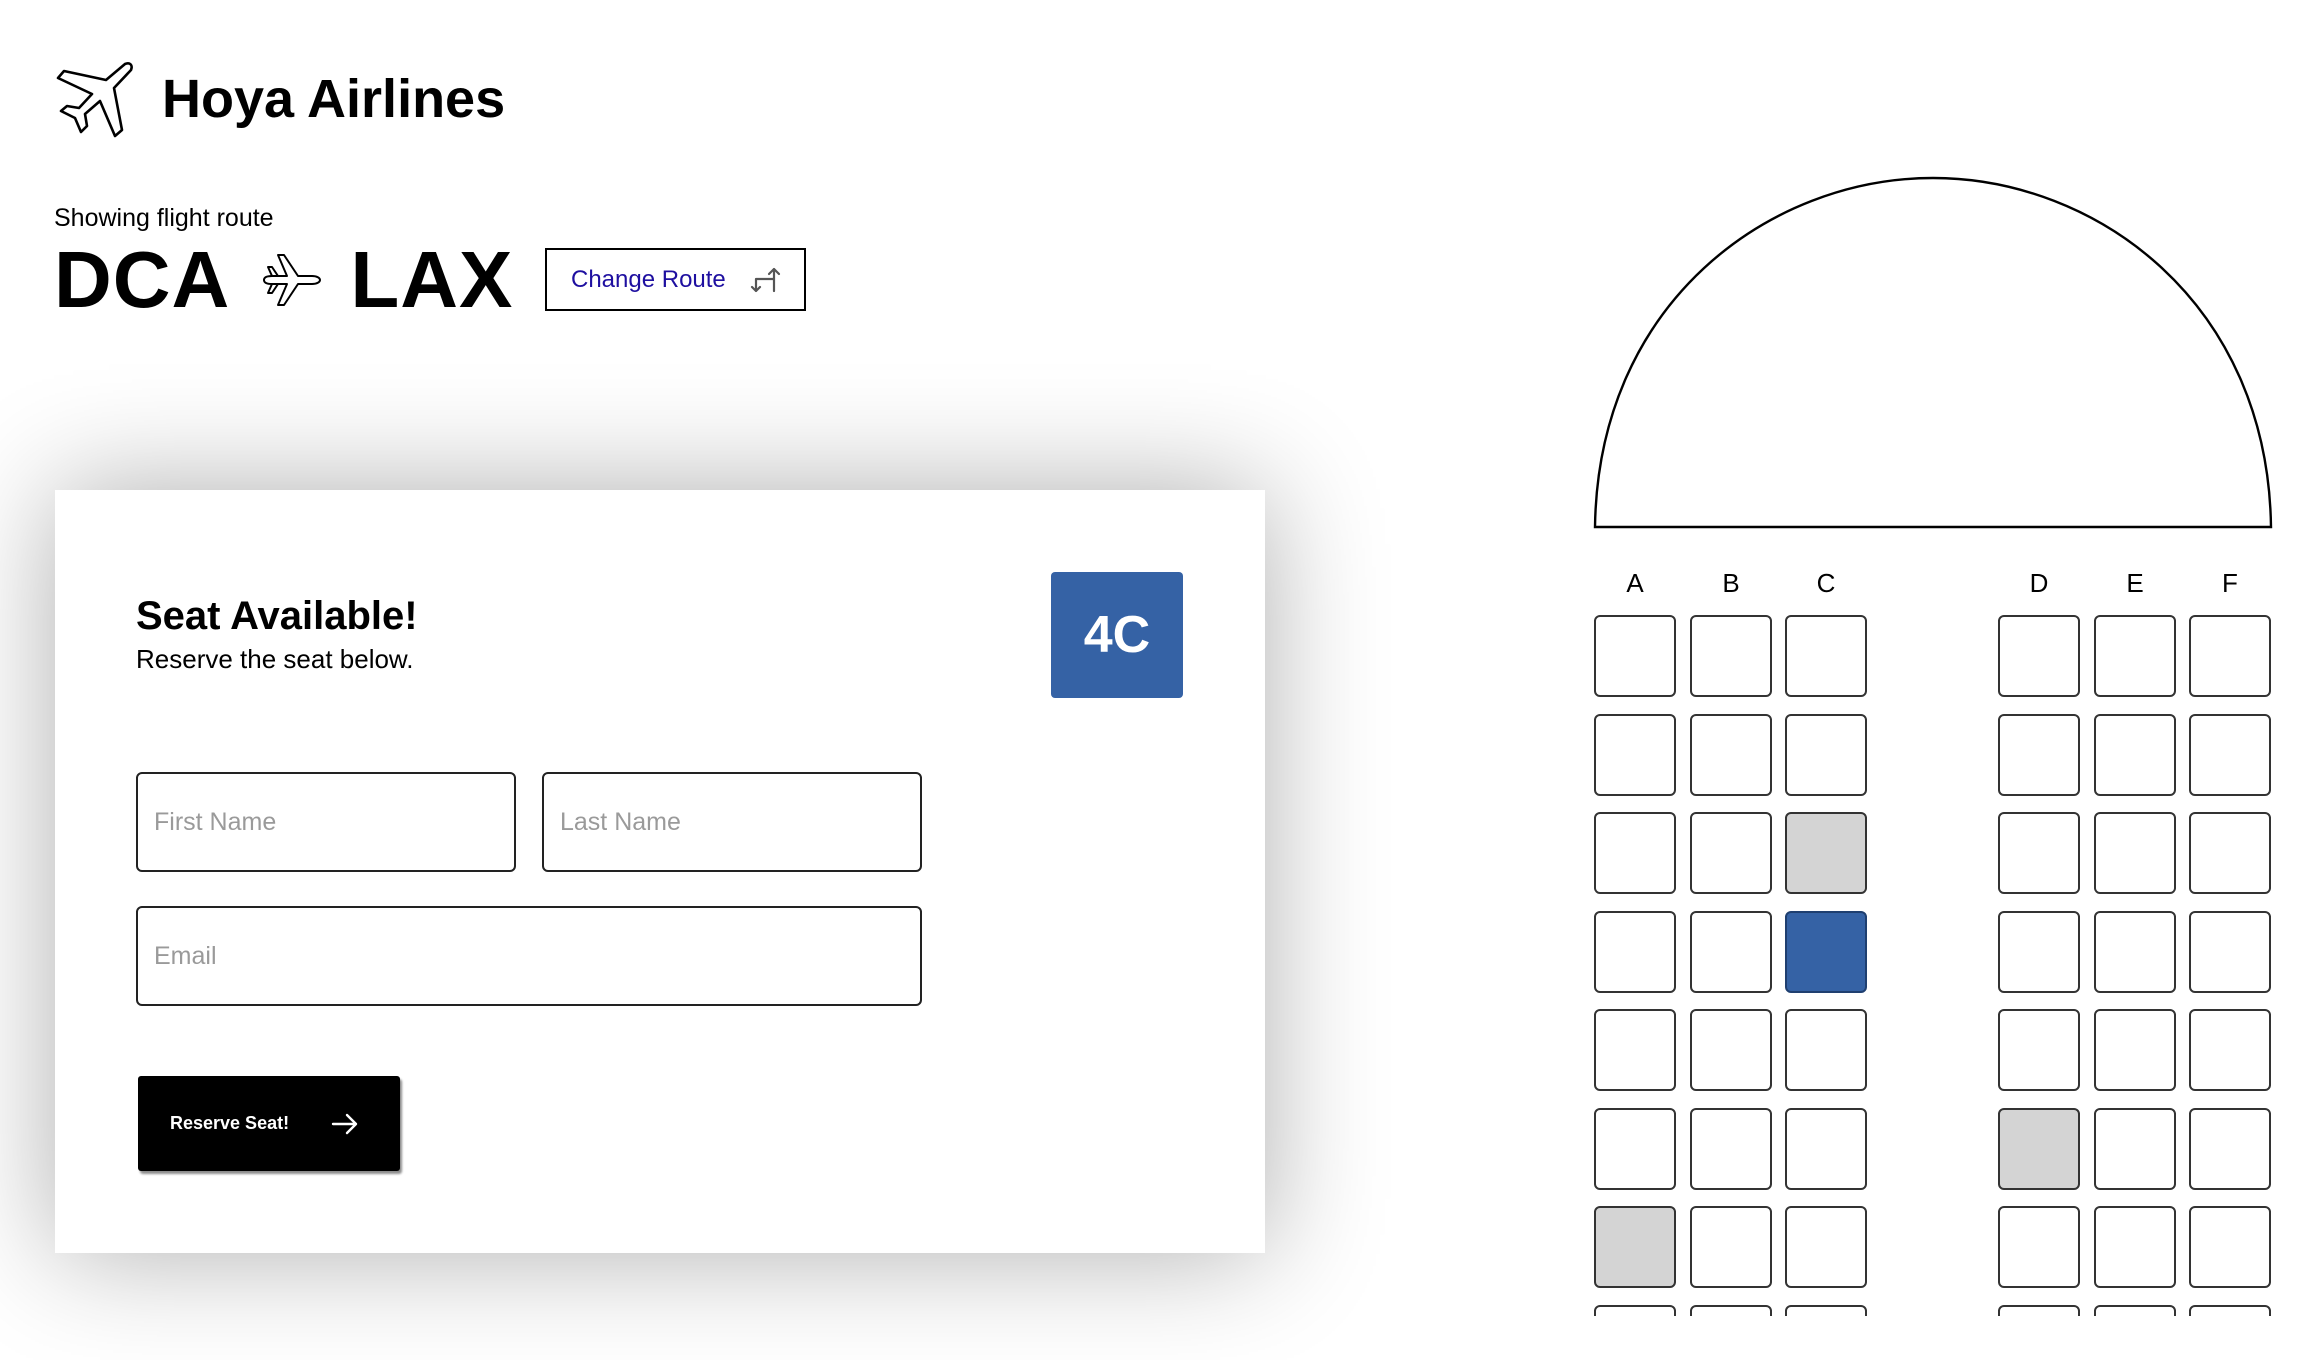  Describe the element at coordinates (326, 822) in the screenshot. I see `first-name-input` at that location.